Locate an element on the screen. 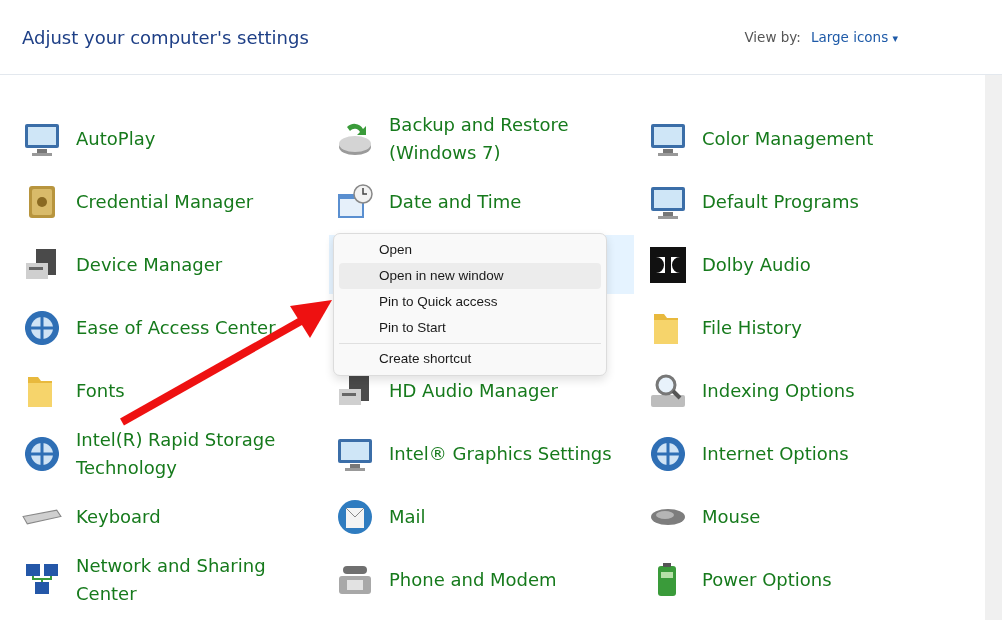 The image size is (1002, 621). mouse-icon is located at coordinates (668, 516).